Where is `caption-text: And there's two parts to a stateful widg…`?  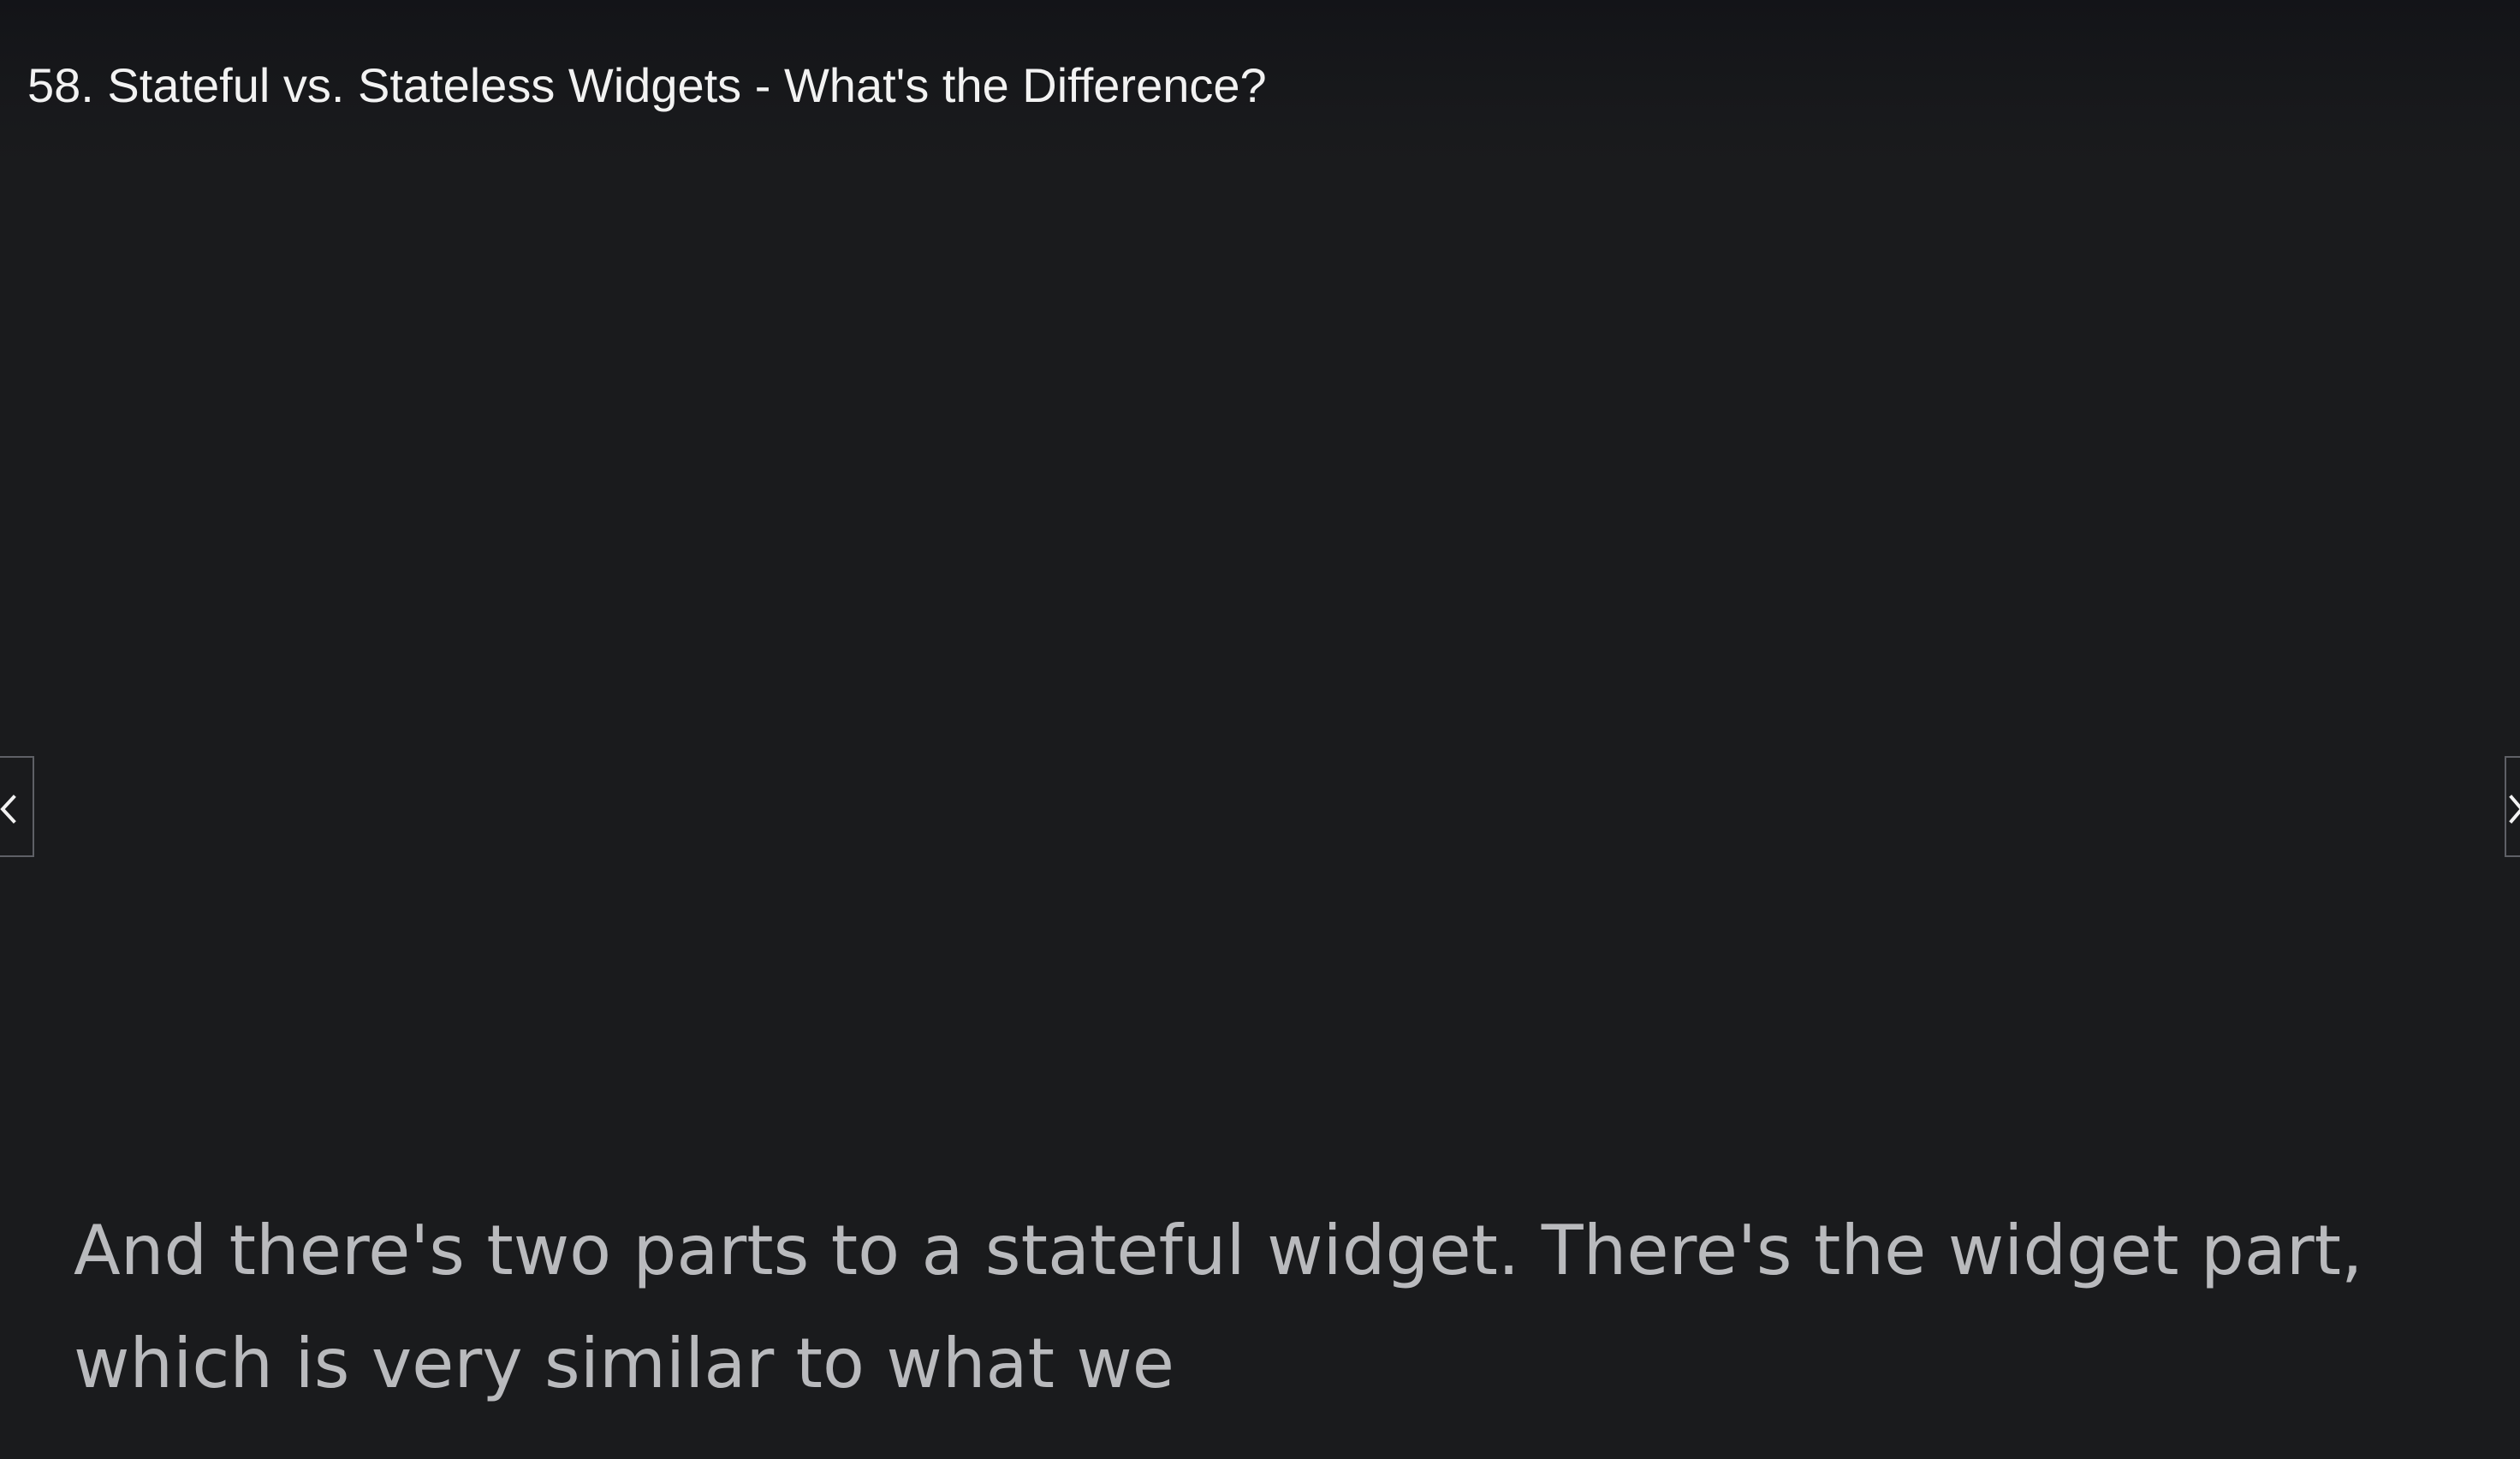
caption-text: And there's two parts to a stateful widg… is located at coordinates (1263, 1307).